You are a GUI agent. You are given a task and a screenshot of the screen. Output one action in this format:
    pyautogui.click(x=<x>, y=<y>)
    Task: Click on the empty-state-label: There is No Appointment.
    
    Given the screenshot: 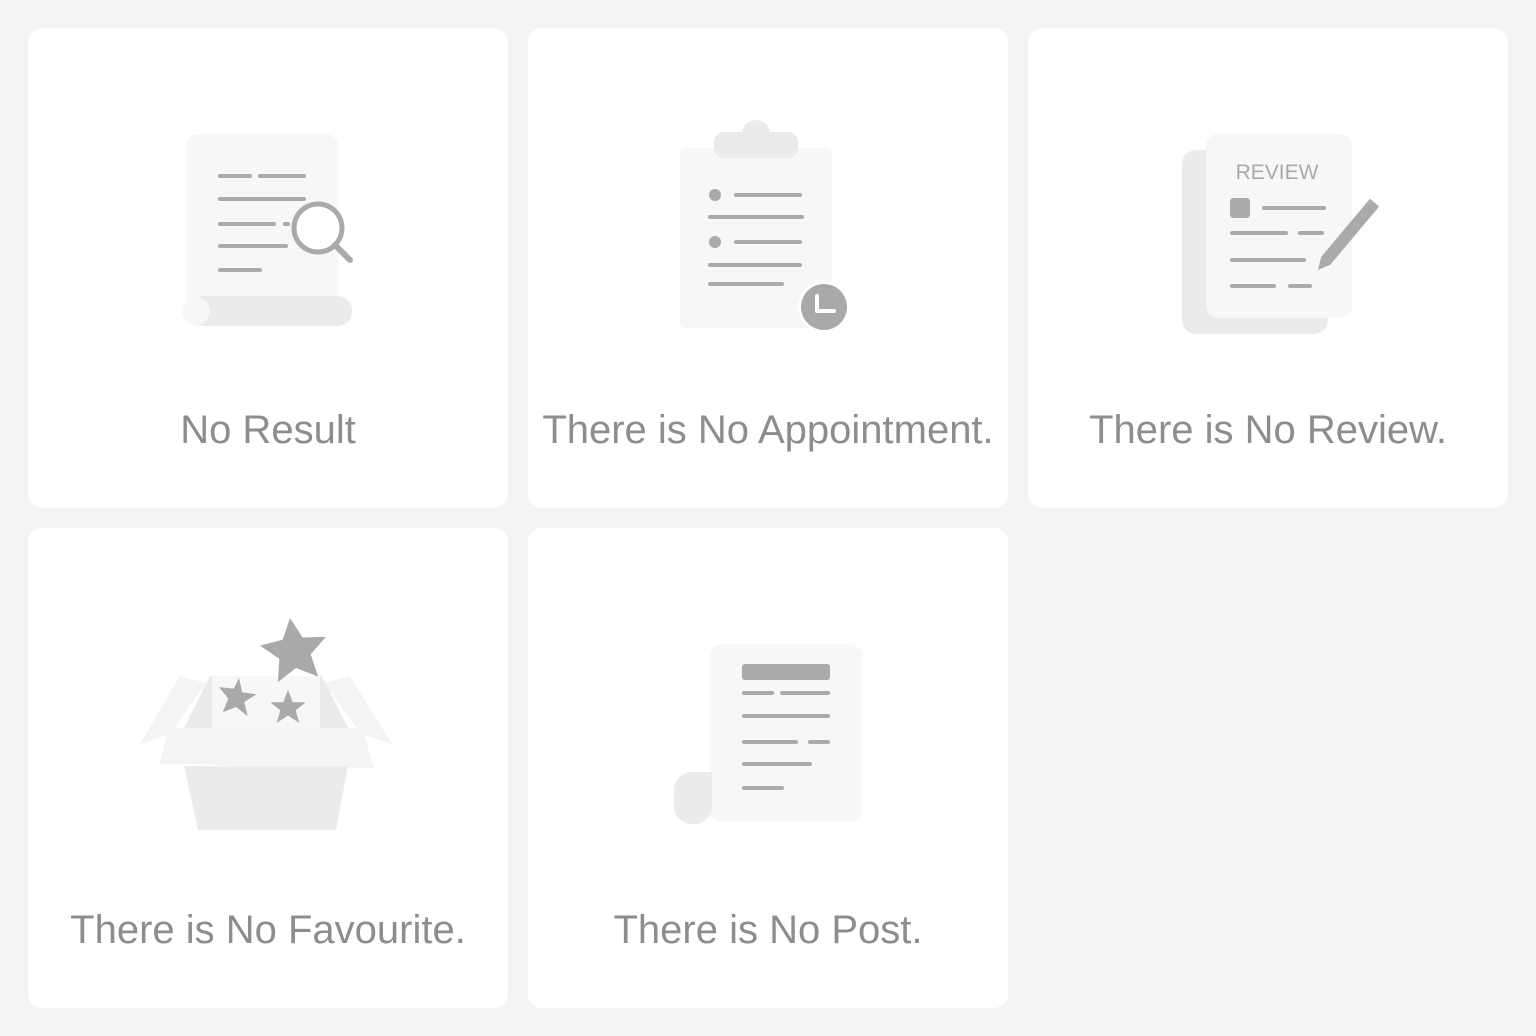 What is the action you would take?
    pyautogui.click(x=768, y=430)
    